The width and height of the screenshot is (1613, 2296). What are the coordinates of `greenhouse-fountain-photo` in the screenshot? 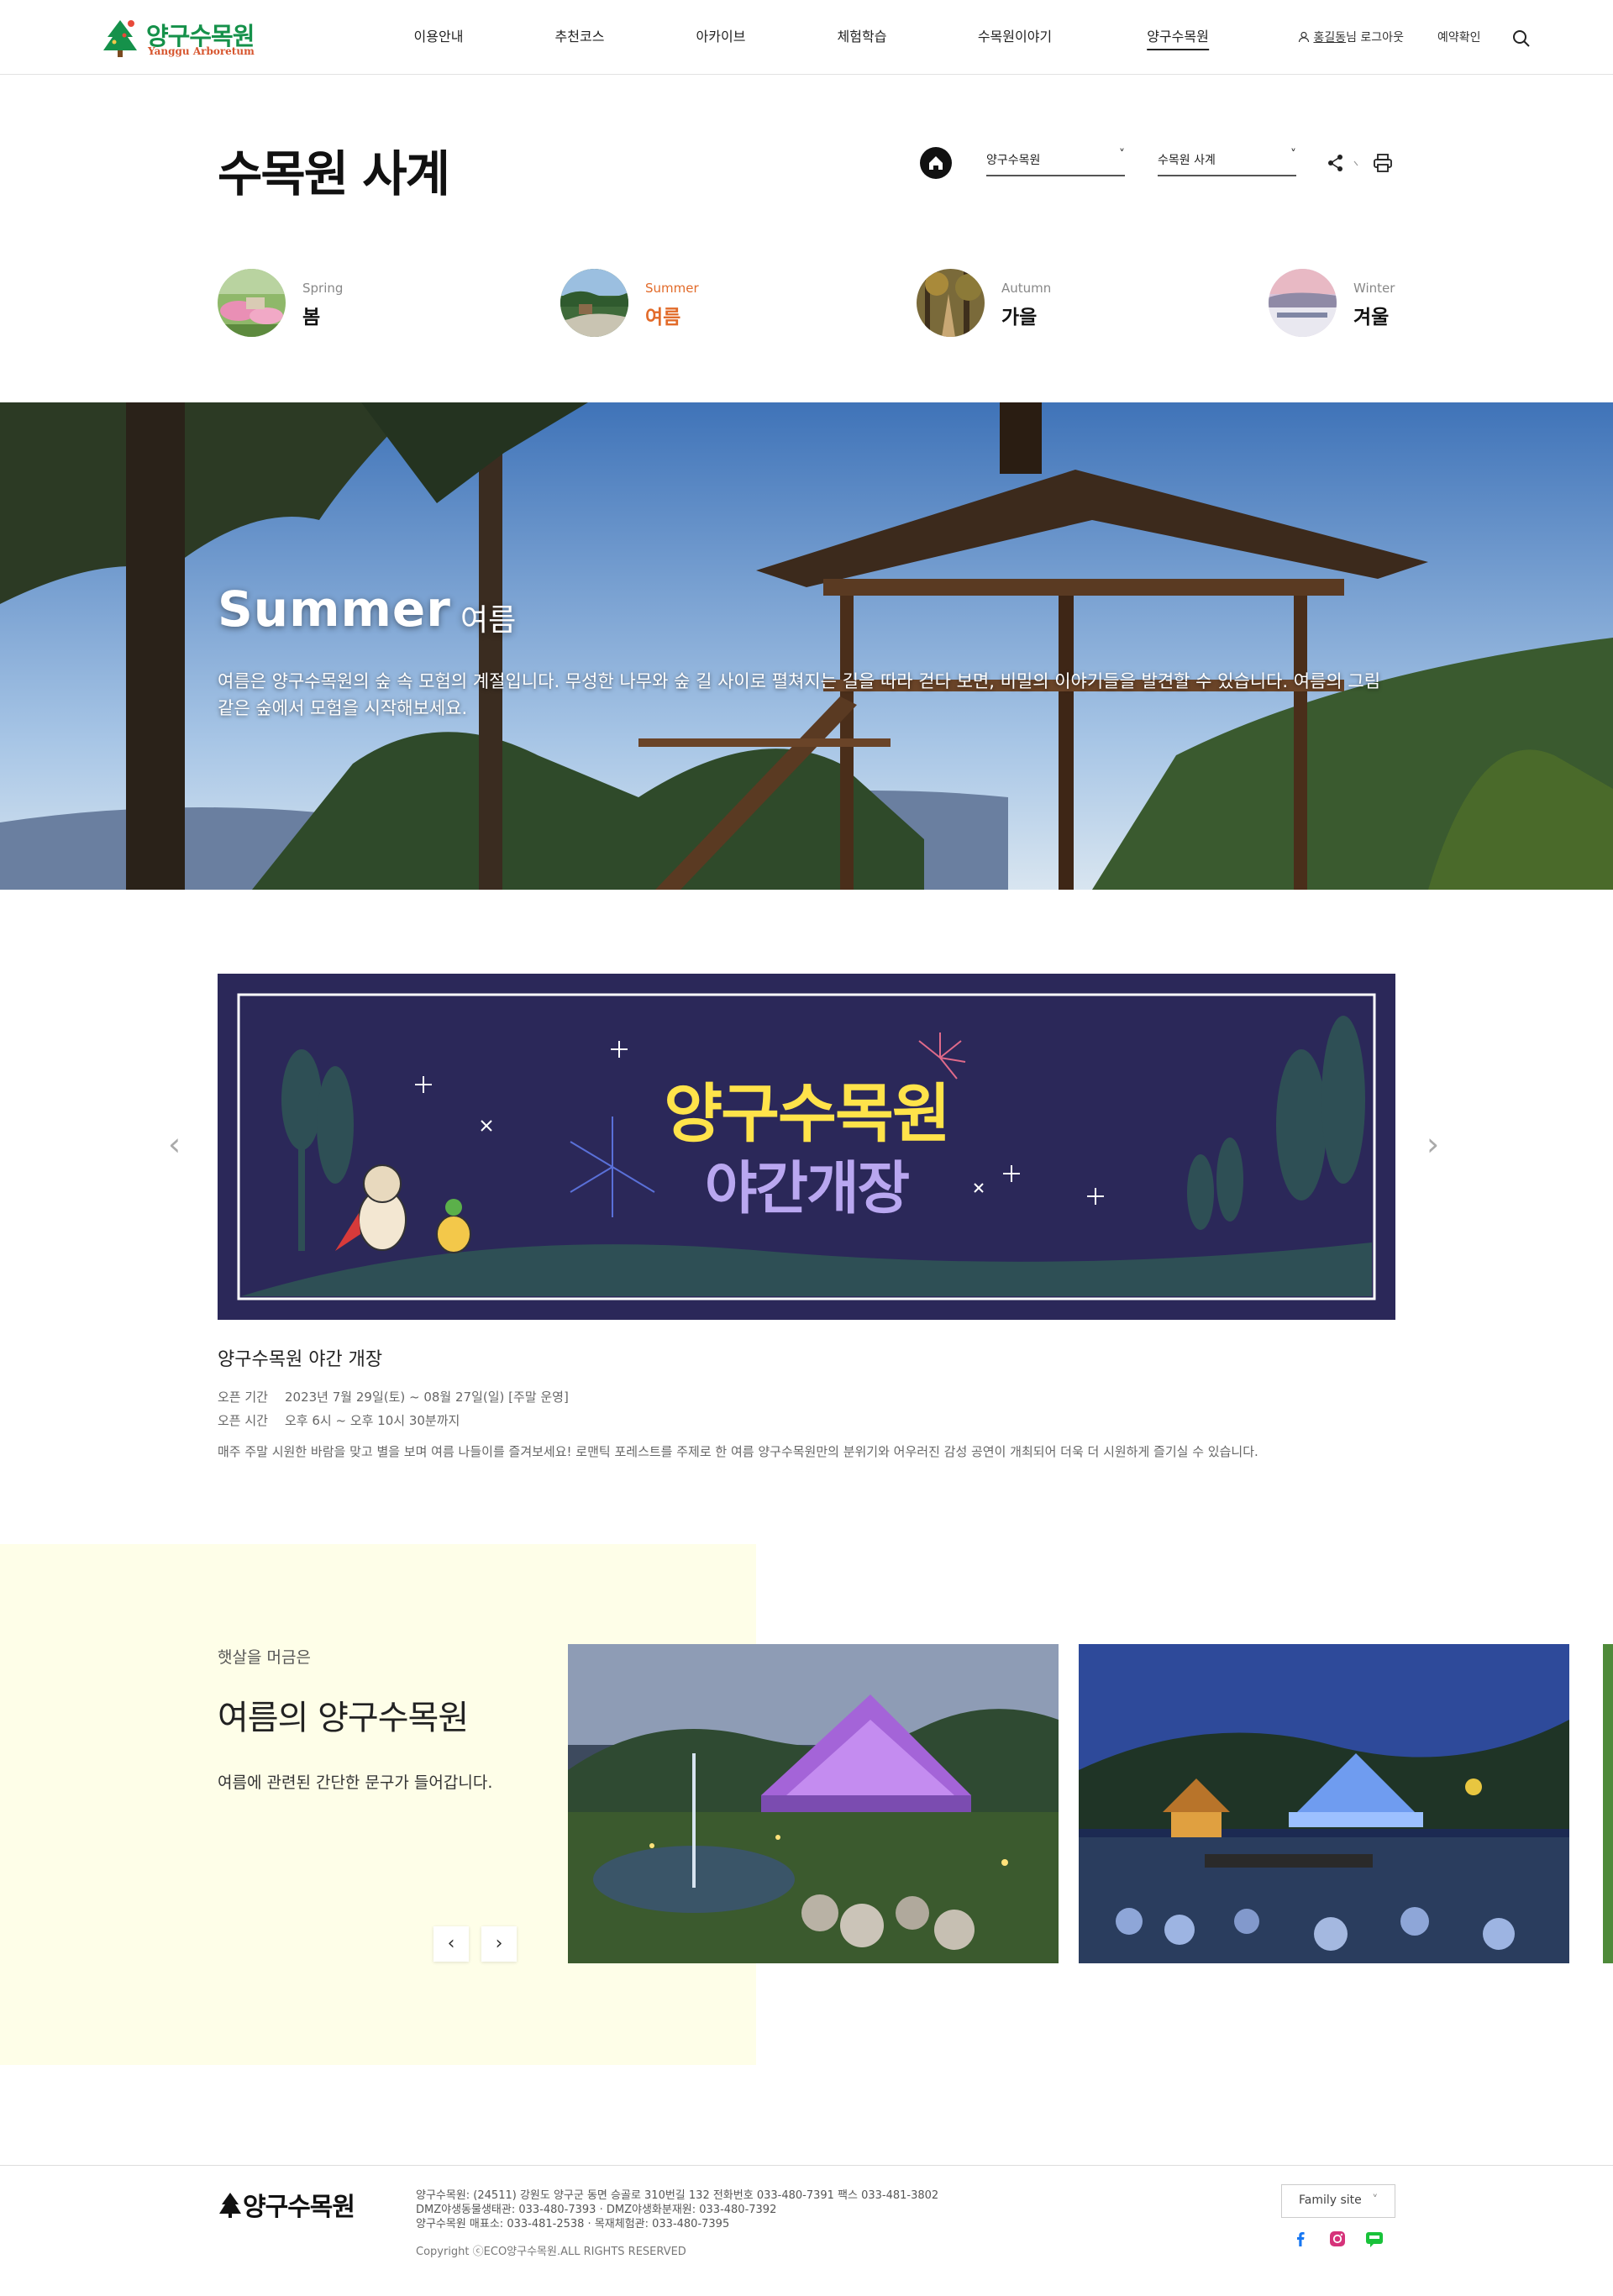 It's located at (813, 1803).